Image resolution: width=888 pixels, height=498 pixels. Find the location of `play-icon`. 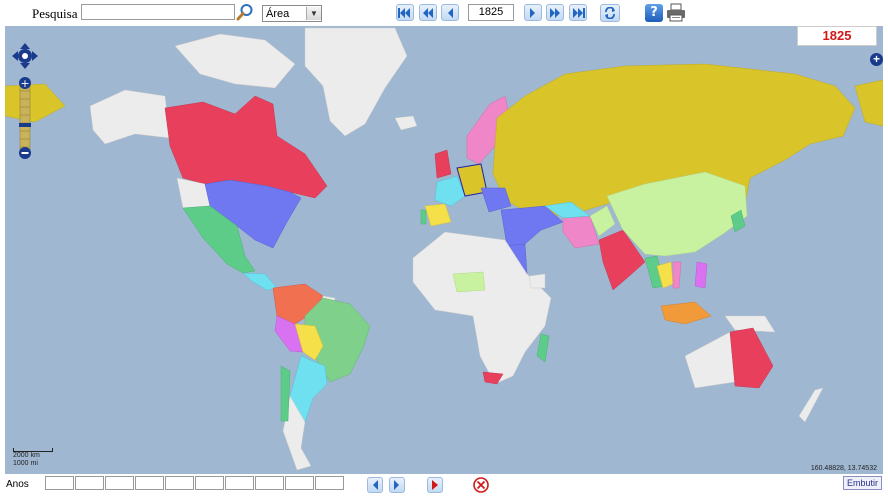

play-icon is located at coordinates (435, 485).